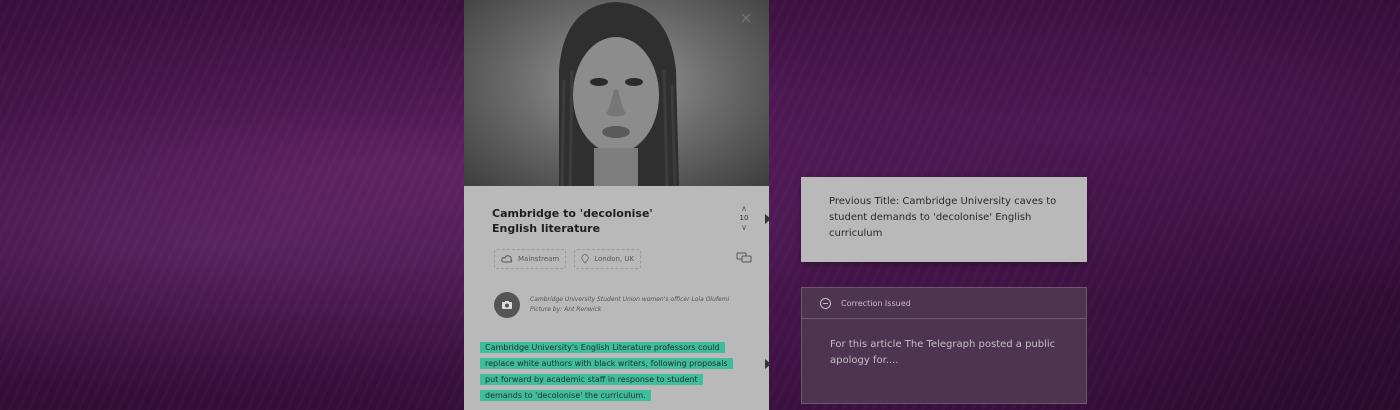  I want to click on source-avatar, so click(507, 305).